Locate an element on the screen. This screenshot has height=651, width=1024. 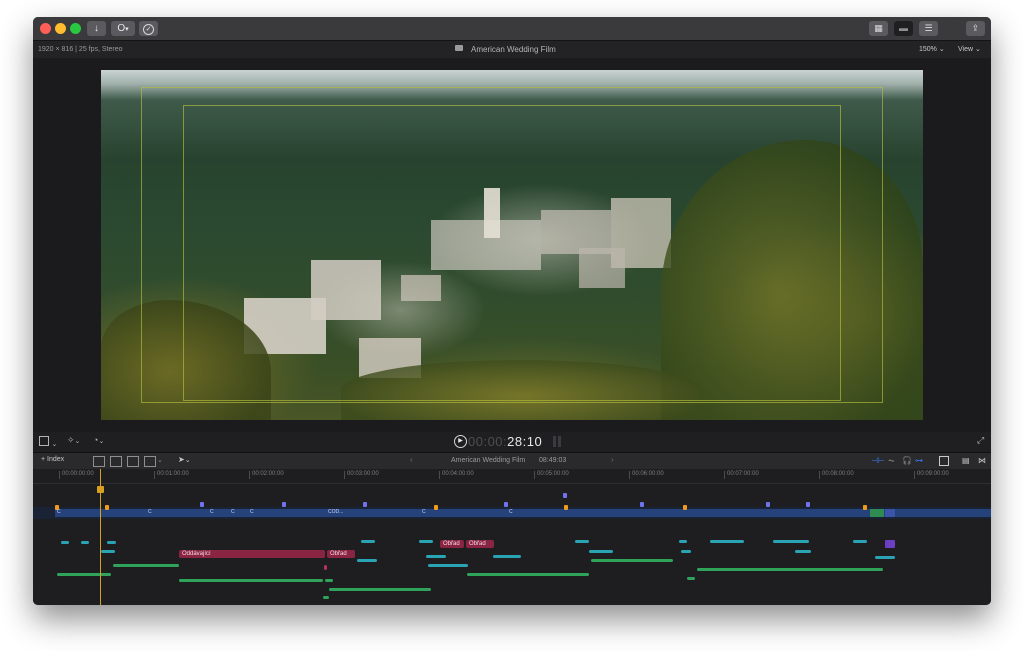
waveform-icon: ⏦ is located at coordinates (891, 460).